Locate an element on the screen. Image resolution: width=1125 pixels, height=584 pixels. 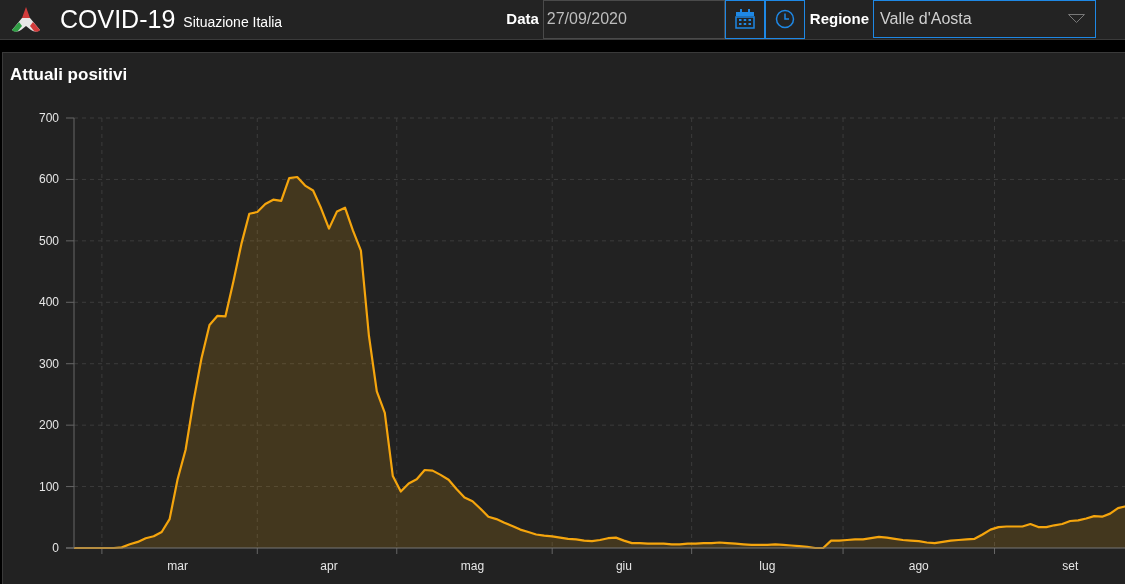
y-tick-label: 100 is located at coordinates (48, 486).